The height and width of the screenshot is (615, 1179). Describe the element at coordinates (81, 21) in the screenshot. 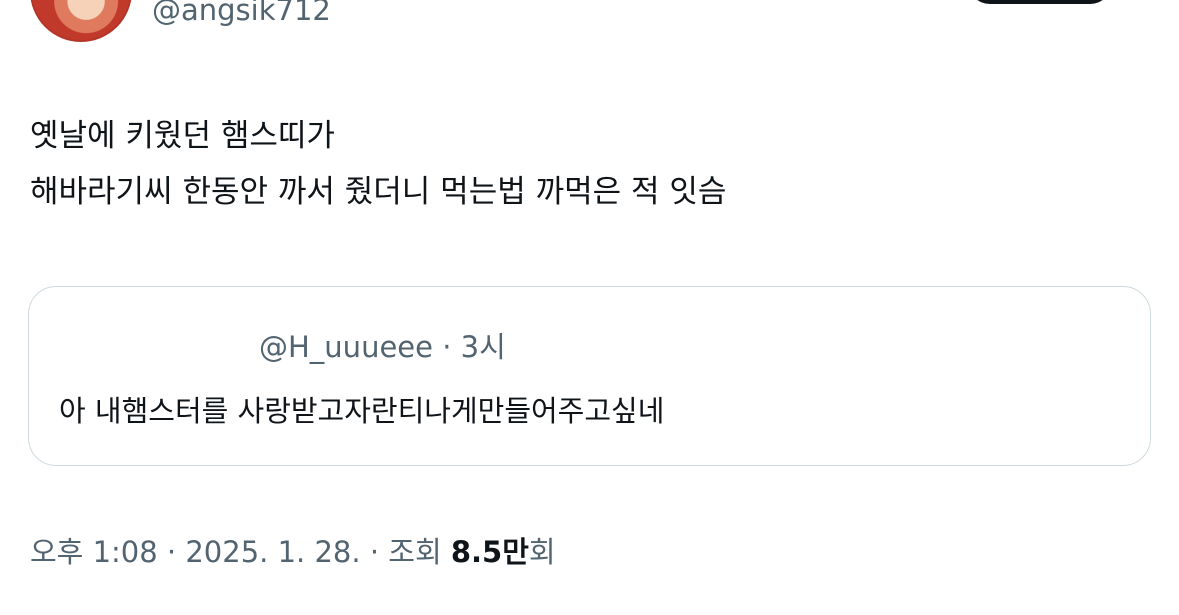

I see `author-avatar` at that location.